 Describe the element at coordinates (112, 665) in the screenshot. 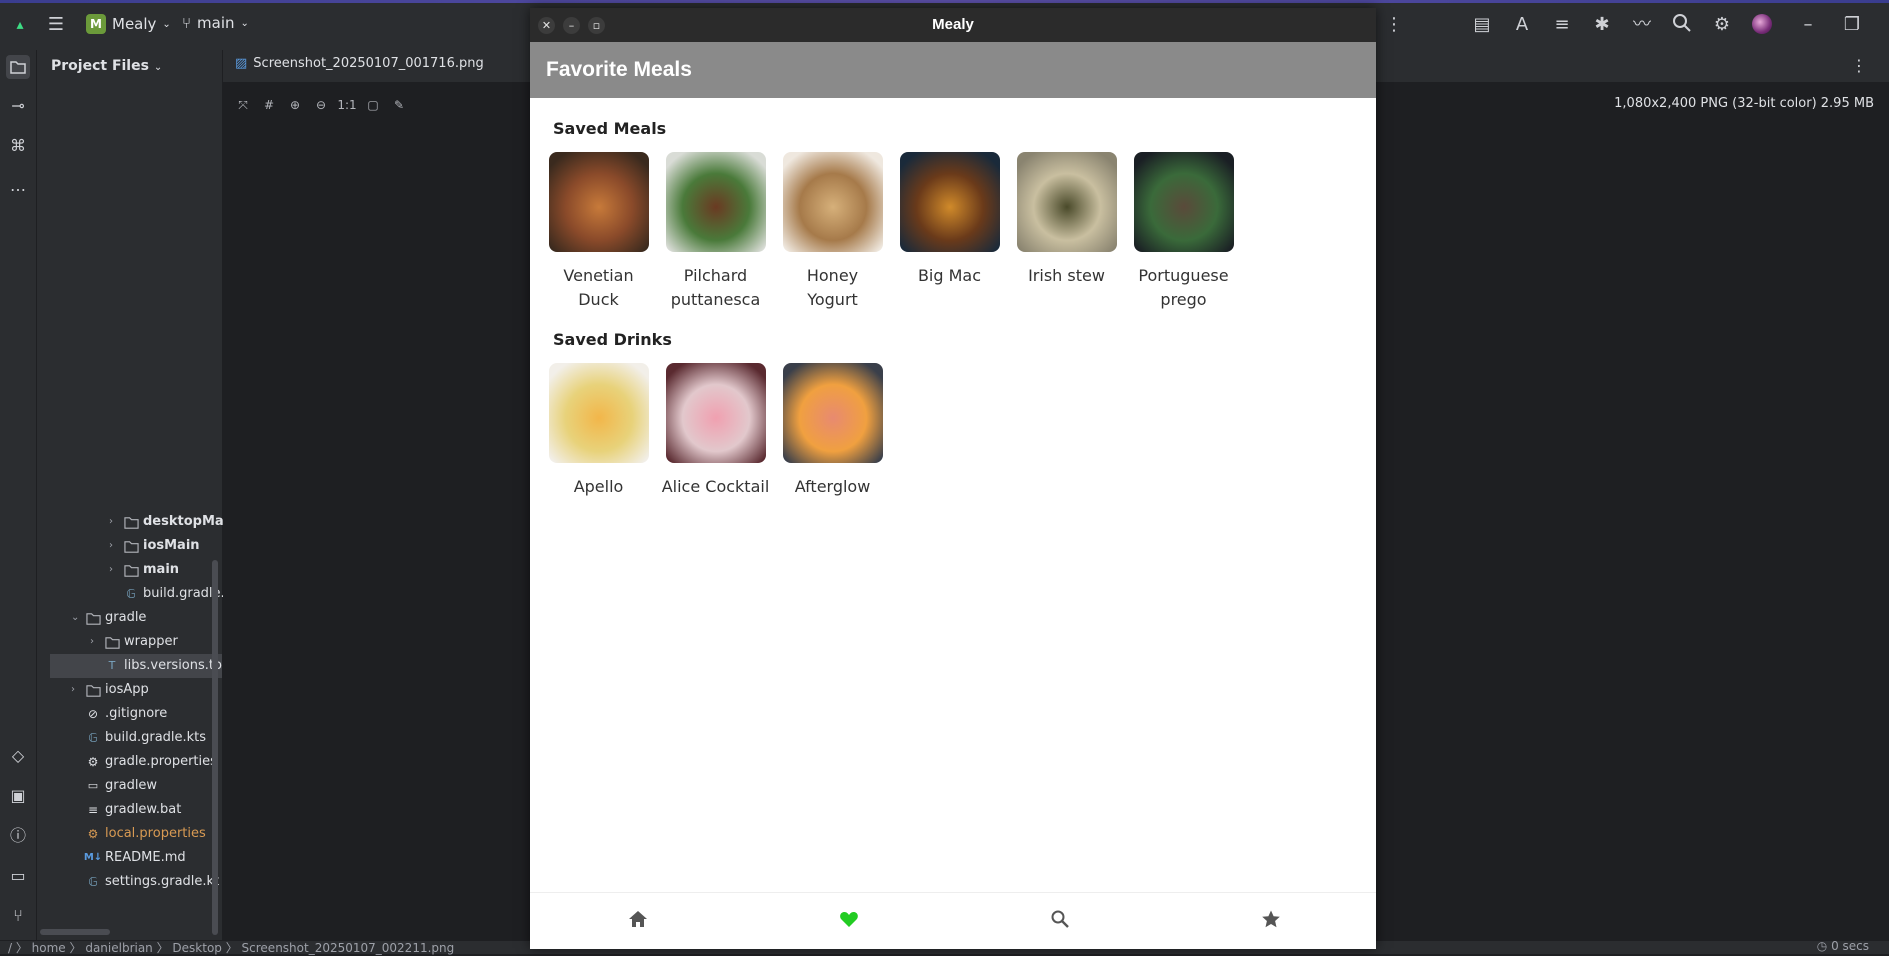

I see `toml-file-icon: T` at that location.